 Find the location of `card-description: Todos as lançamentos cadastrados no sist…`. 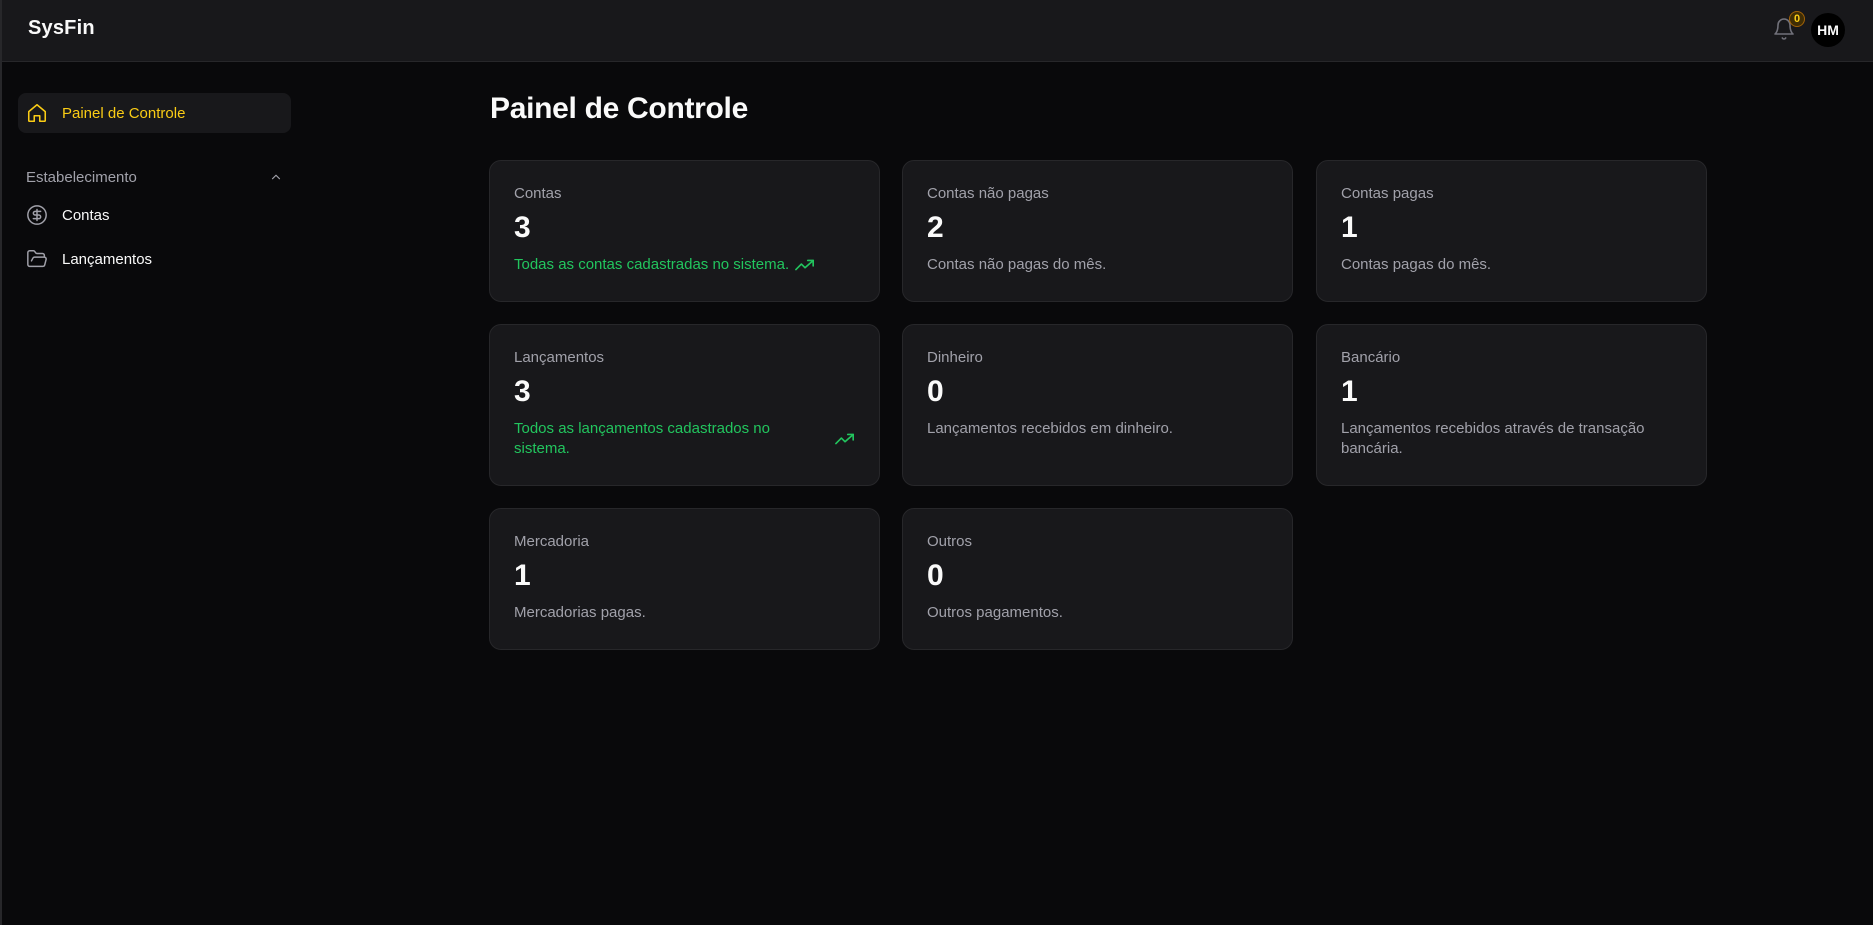

card-description: Todos as lançamentos cadastrados no sist… is located at coordinates (684, 439).